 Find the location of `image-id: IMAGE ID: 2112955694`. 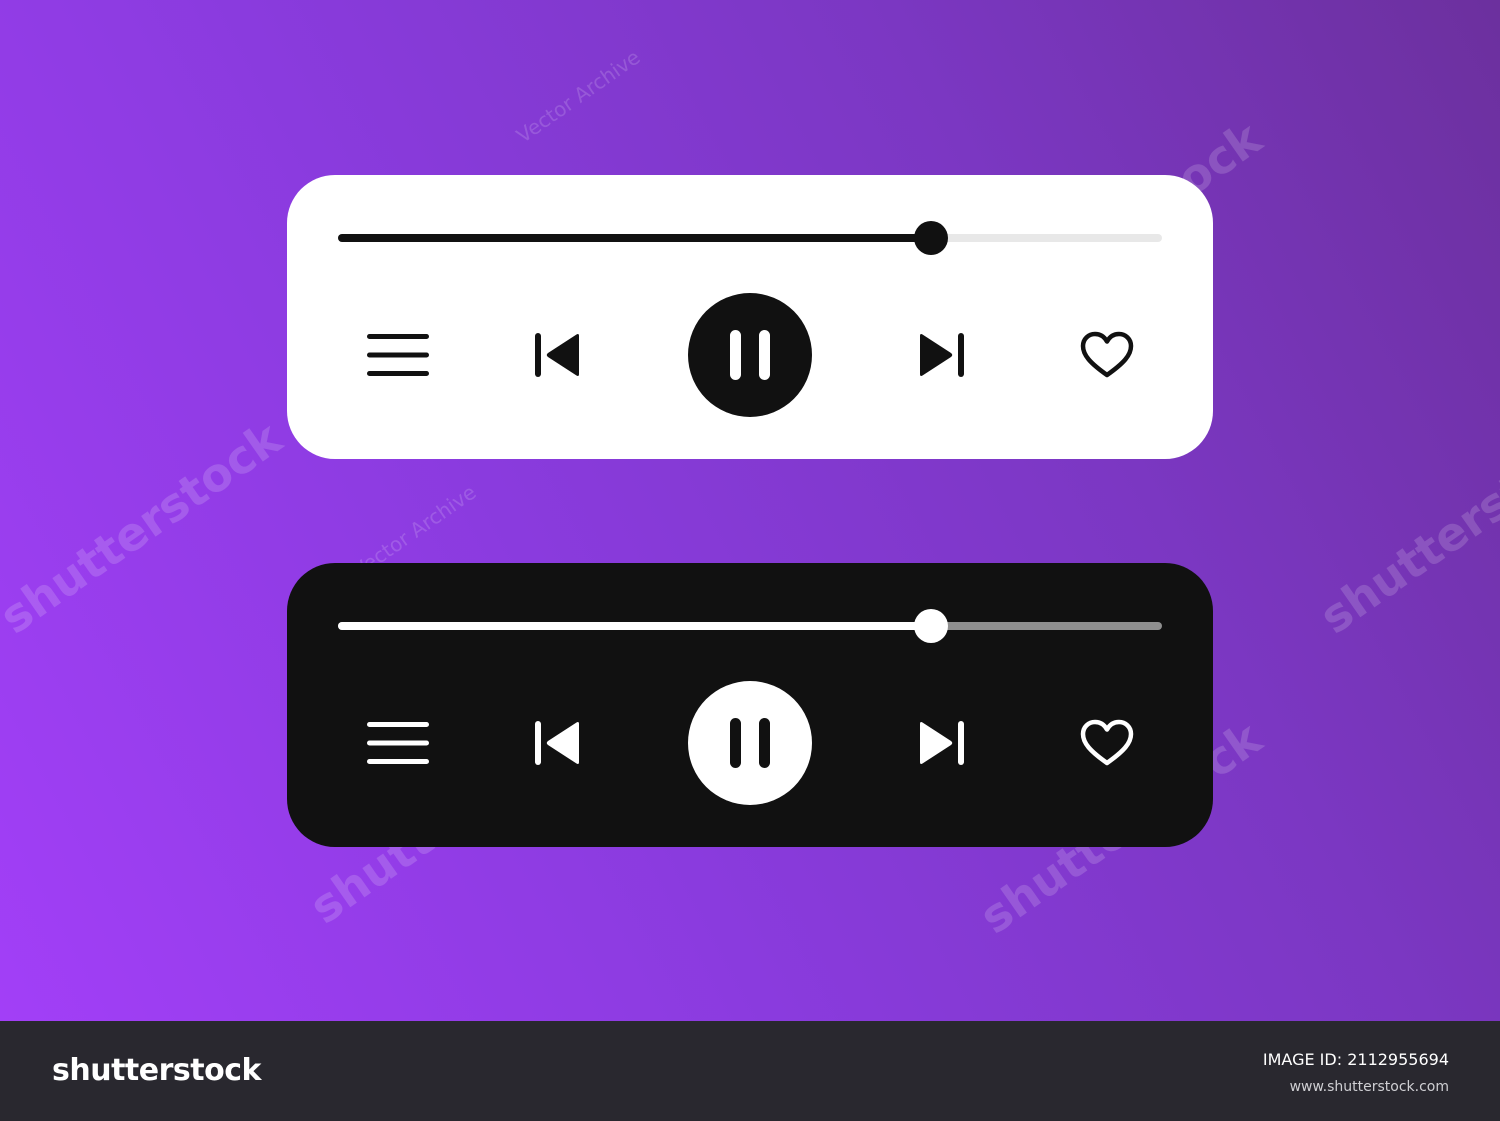

image-id: IMAGE ID: 2112955694 is located at coordinates (1356, 1059).